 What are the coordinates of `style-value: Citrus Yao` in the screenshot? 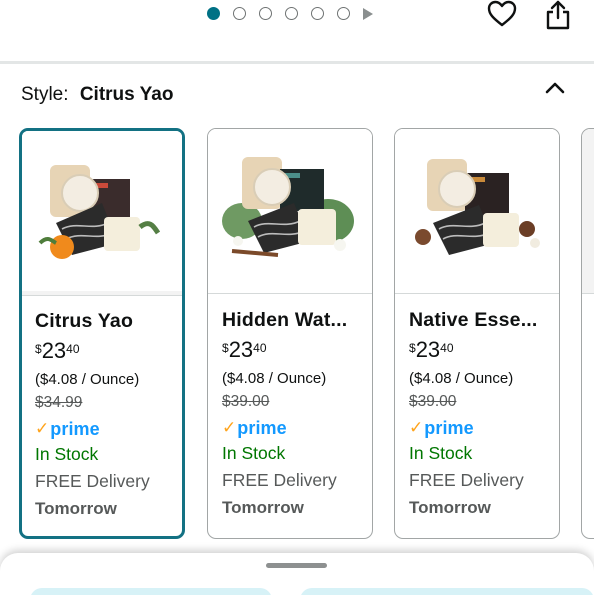 It's located at (126, 94).